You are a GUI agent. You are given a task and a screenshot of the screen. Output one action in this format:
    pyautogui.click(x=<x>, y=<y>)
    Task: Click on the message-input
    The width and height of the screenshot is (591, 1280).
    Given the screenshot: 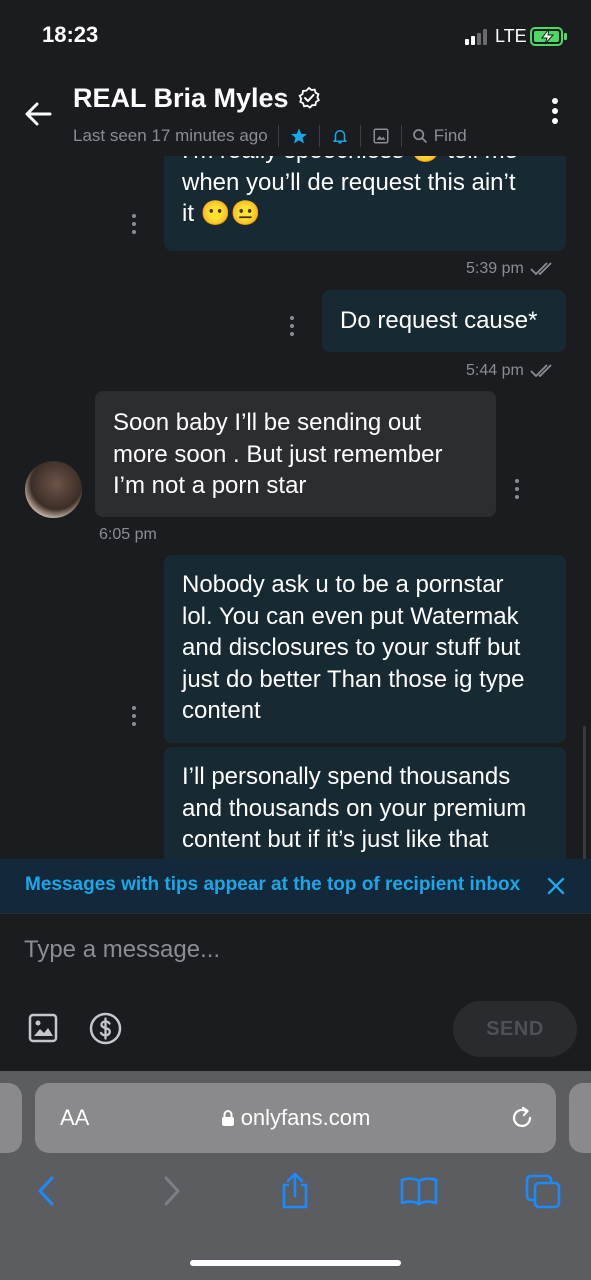 What is the action you would take?
    pyautogui.click(x=294, y=950)
    